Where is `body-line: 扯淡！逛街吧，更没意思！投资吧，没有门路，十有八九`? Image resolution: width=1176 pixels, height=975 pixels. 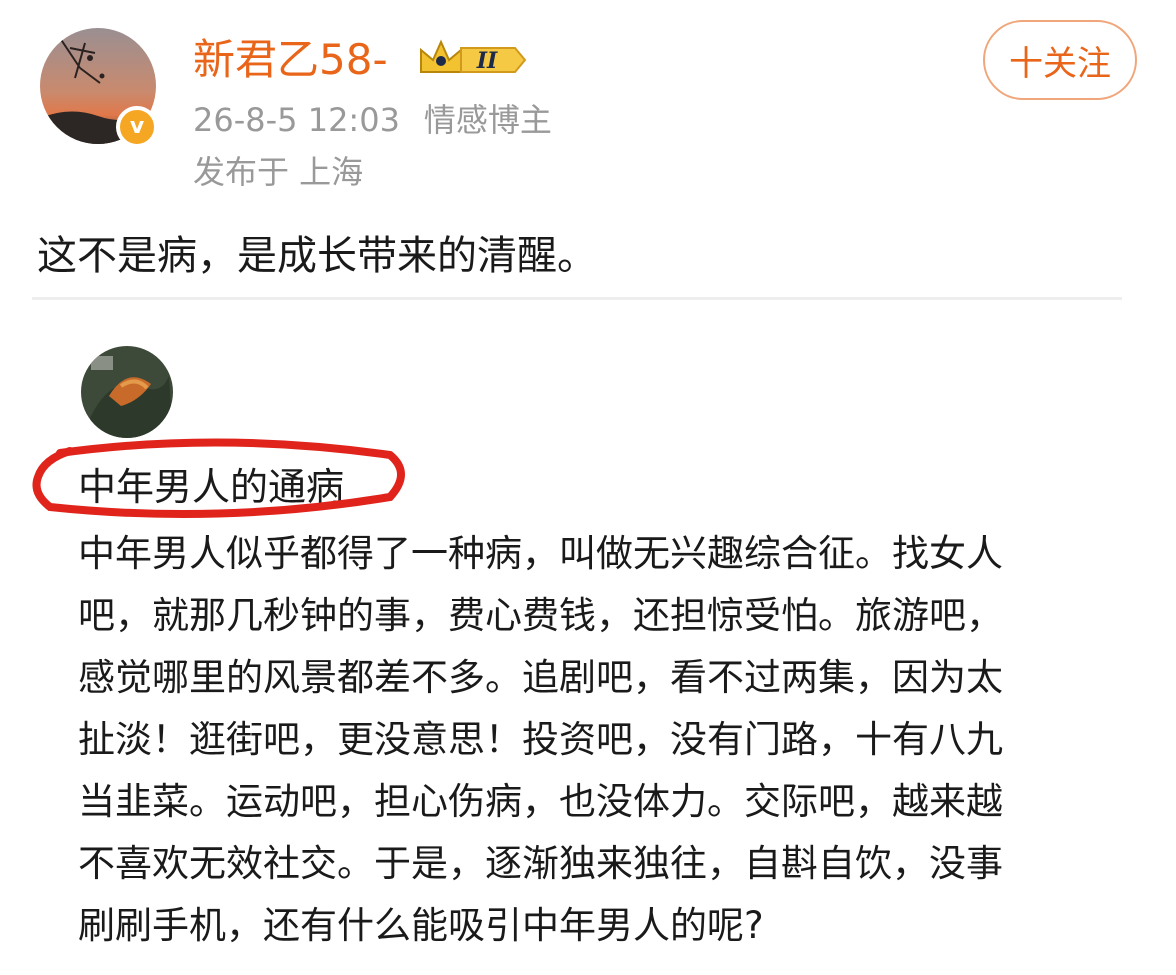 body-line: 扯淡！逛街吧，更没意思！投资吧，没有门路，十有八九 is located at coordinates (540, 739).